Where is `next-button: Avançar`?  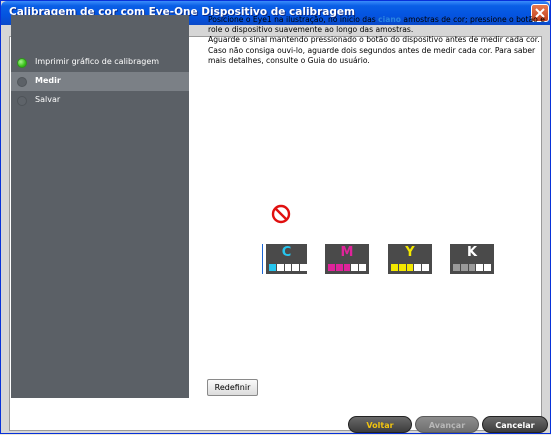 next-button: Avançar is located at coordinates (447, 424).